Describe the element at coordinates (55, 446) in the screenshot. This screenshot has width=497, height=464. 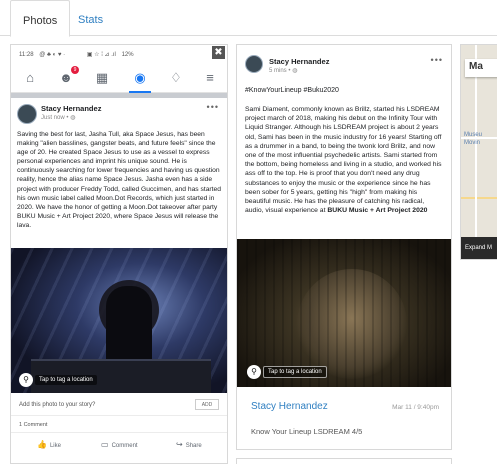
I see `like-label: Like` at that location.